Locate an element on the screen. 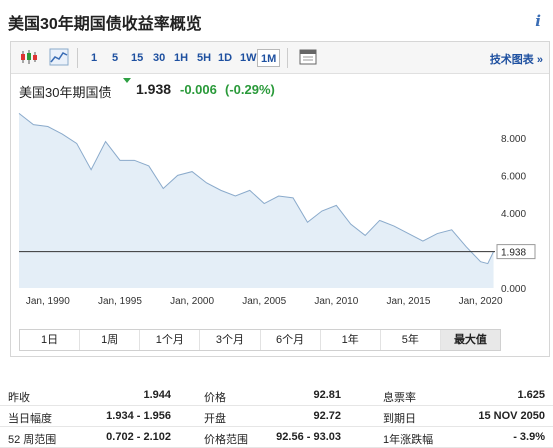 The image size is (553, 448). stat-label: 昨收 is located at coordinates (19, 398).